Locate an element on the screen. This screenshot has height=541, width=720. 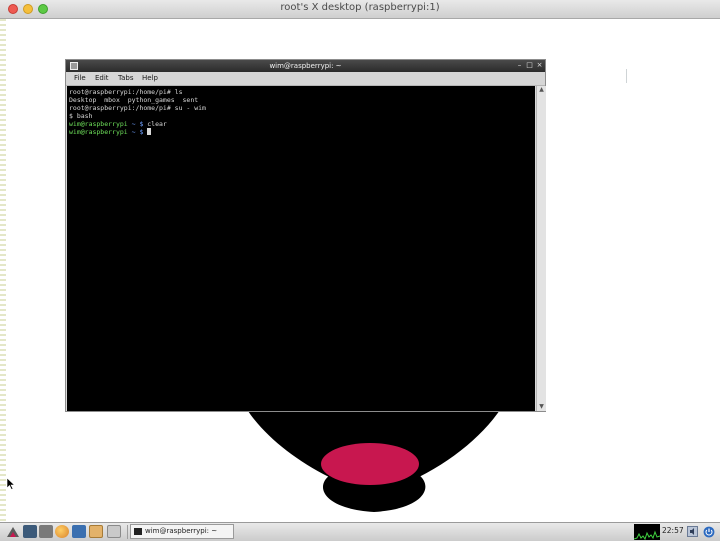
cpu-monitor is located at coordinates (647, 532).